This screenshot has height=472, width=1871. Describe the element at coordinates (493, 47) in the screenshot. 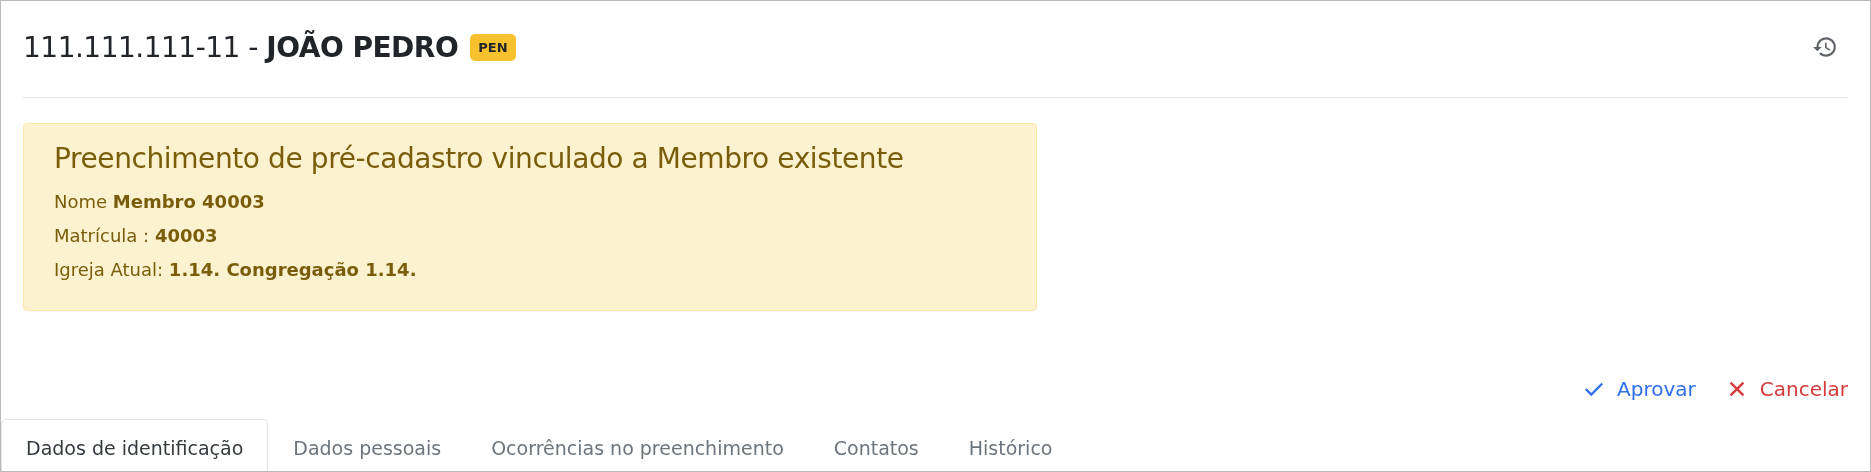

I see `status-badge: PEN` at that location.